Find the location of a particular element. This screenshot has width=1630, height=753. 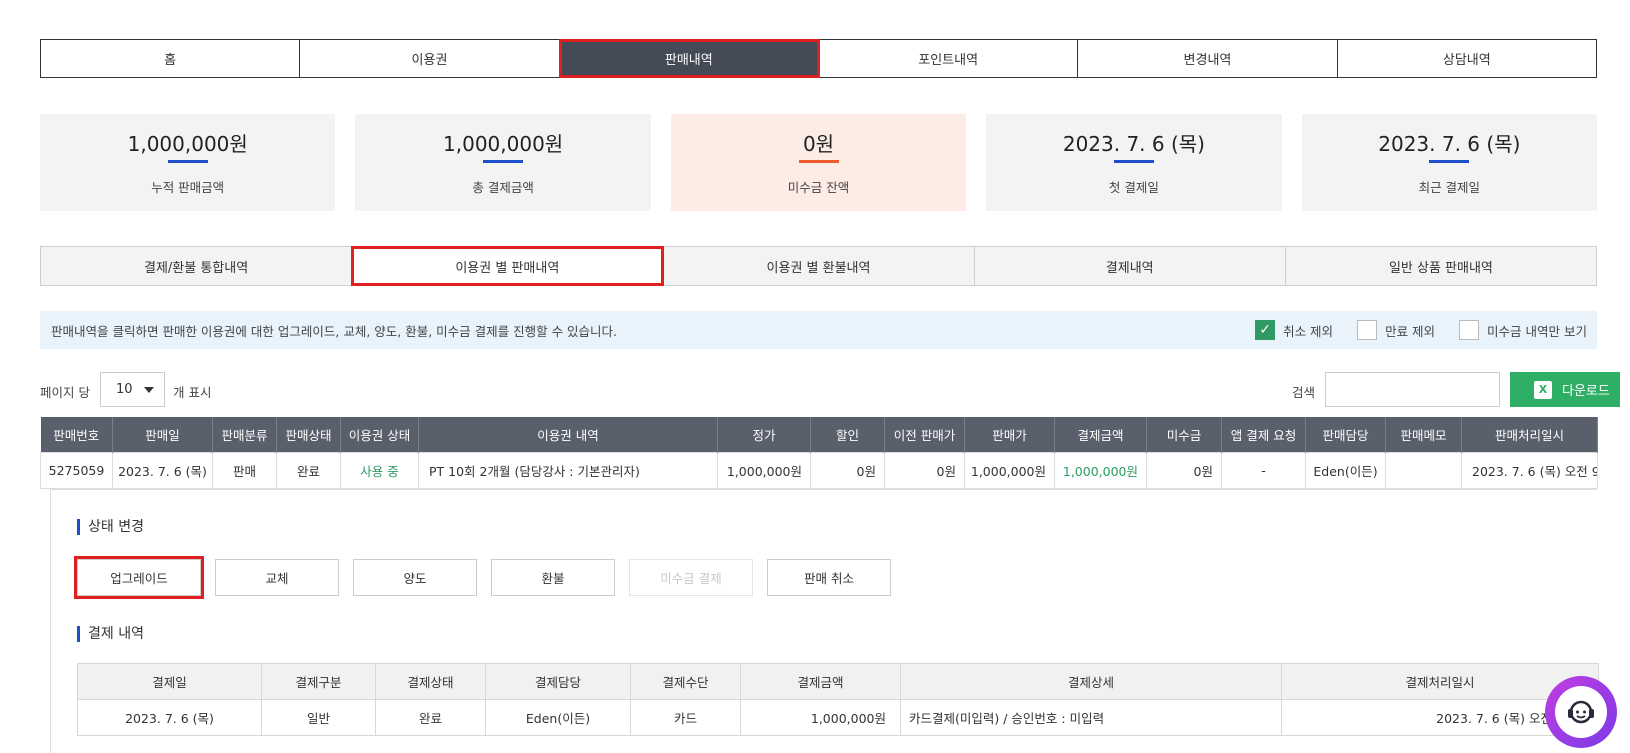

col-header: 결제구분 is located at coordinates (318, 681).